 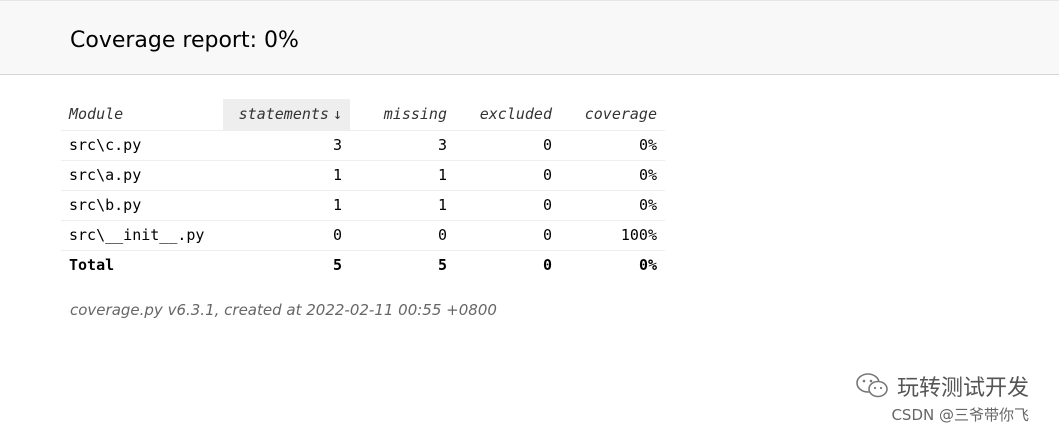 I want to click on column-header-statements: statements ↓, so click(x=286, y=115).